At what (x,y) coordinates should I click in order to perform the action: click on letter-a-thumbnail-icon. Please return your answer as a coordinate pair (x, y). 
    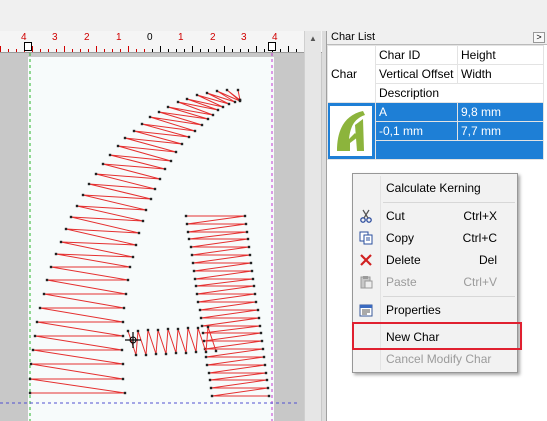
    Looking at the image, I should click on (351, 131).